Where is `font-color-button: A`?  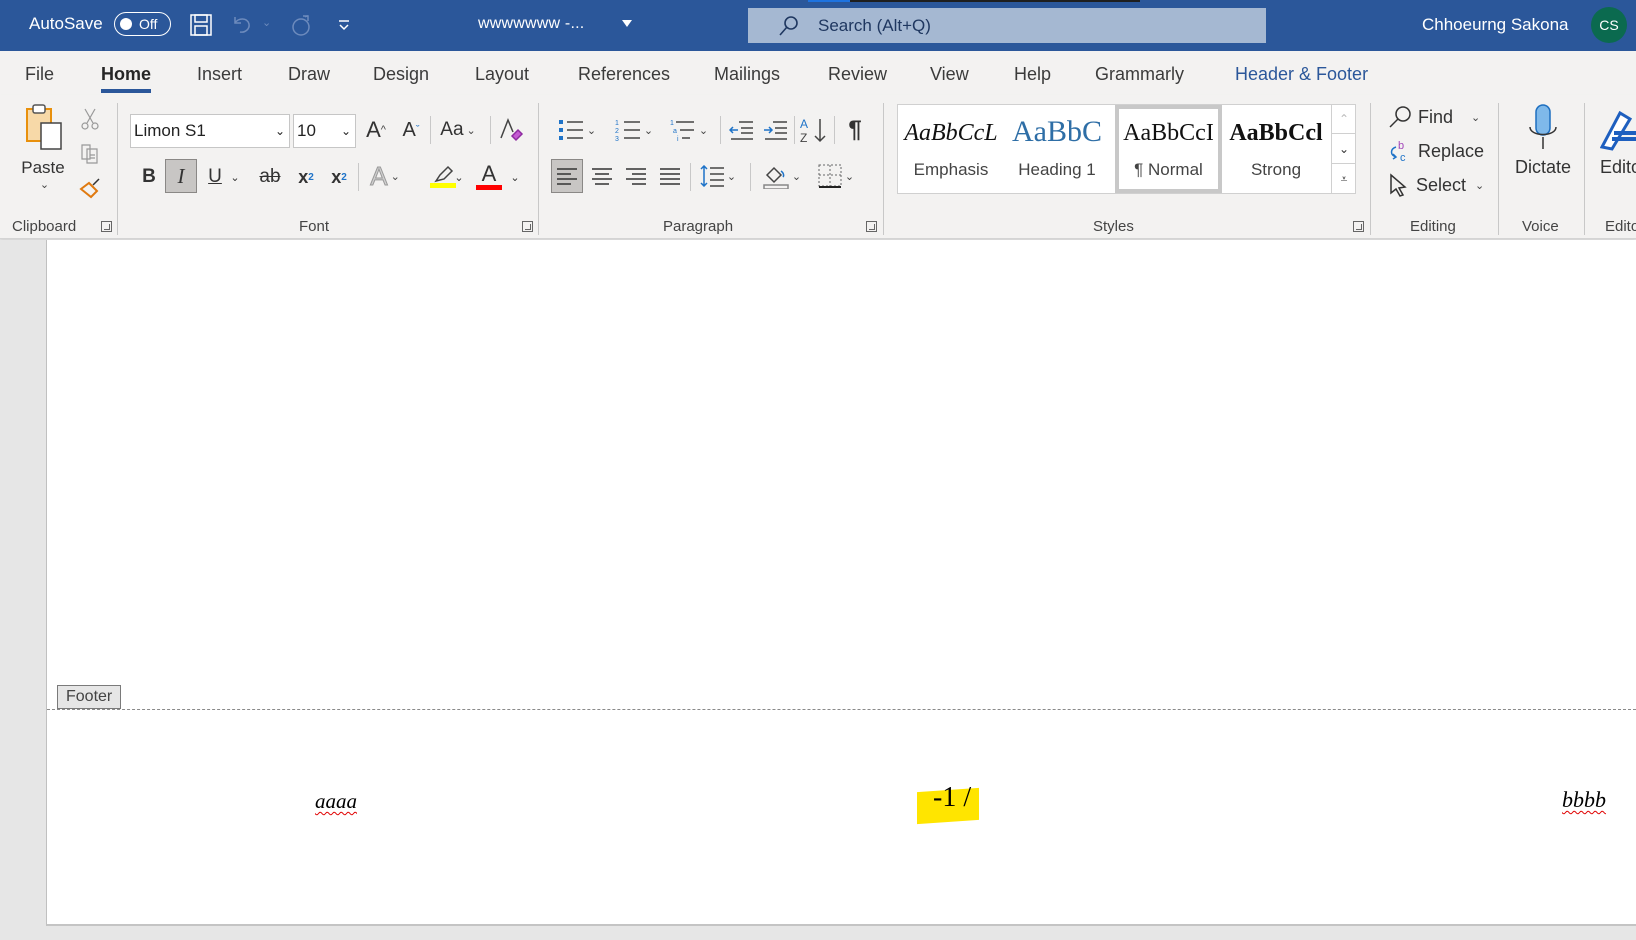
font-color-button: A is located at coordinates (489, 176).